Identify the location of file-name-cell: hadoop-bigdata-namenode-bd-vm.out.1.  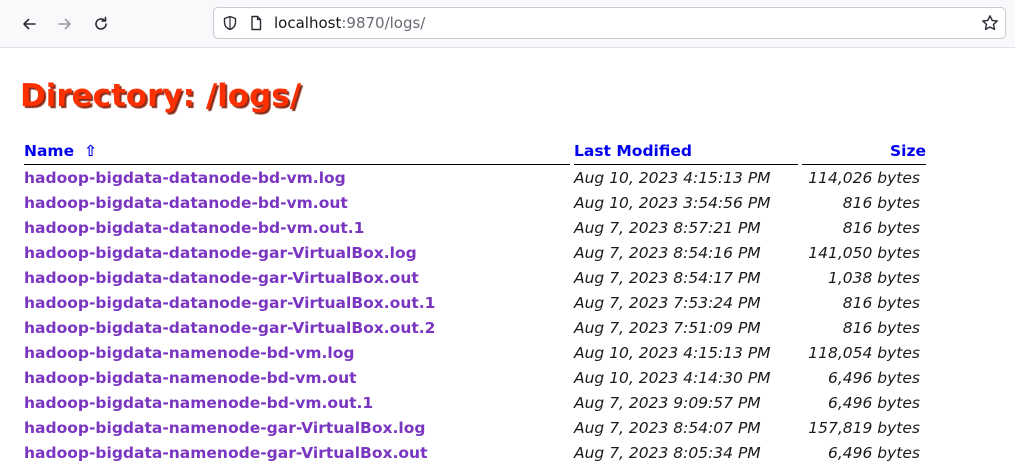
(297, 402).